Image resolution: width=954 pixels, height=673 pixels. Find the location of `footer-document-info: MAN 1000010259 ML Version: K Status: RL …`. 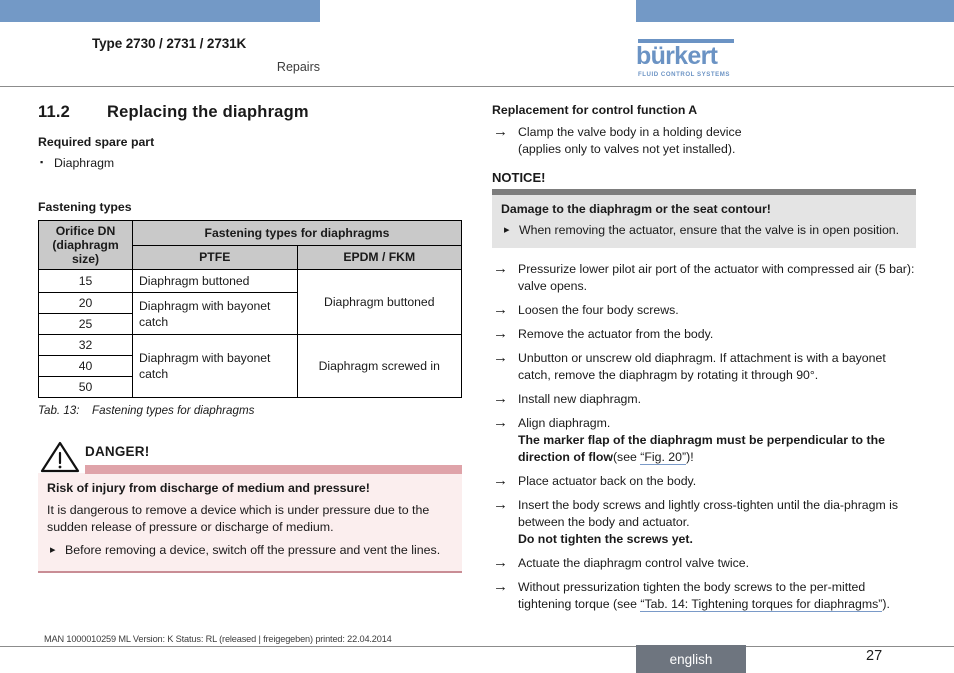

footer-document-info: MAN 1000010259 ML Version: K Status: RL … is located at coordinates (218, 639).